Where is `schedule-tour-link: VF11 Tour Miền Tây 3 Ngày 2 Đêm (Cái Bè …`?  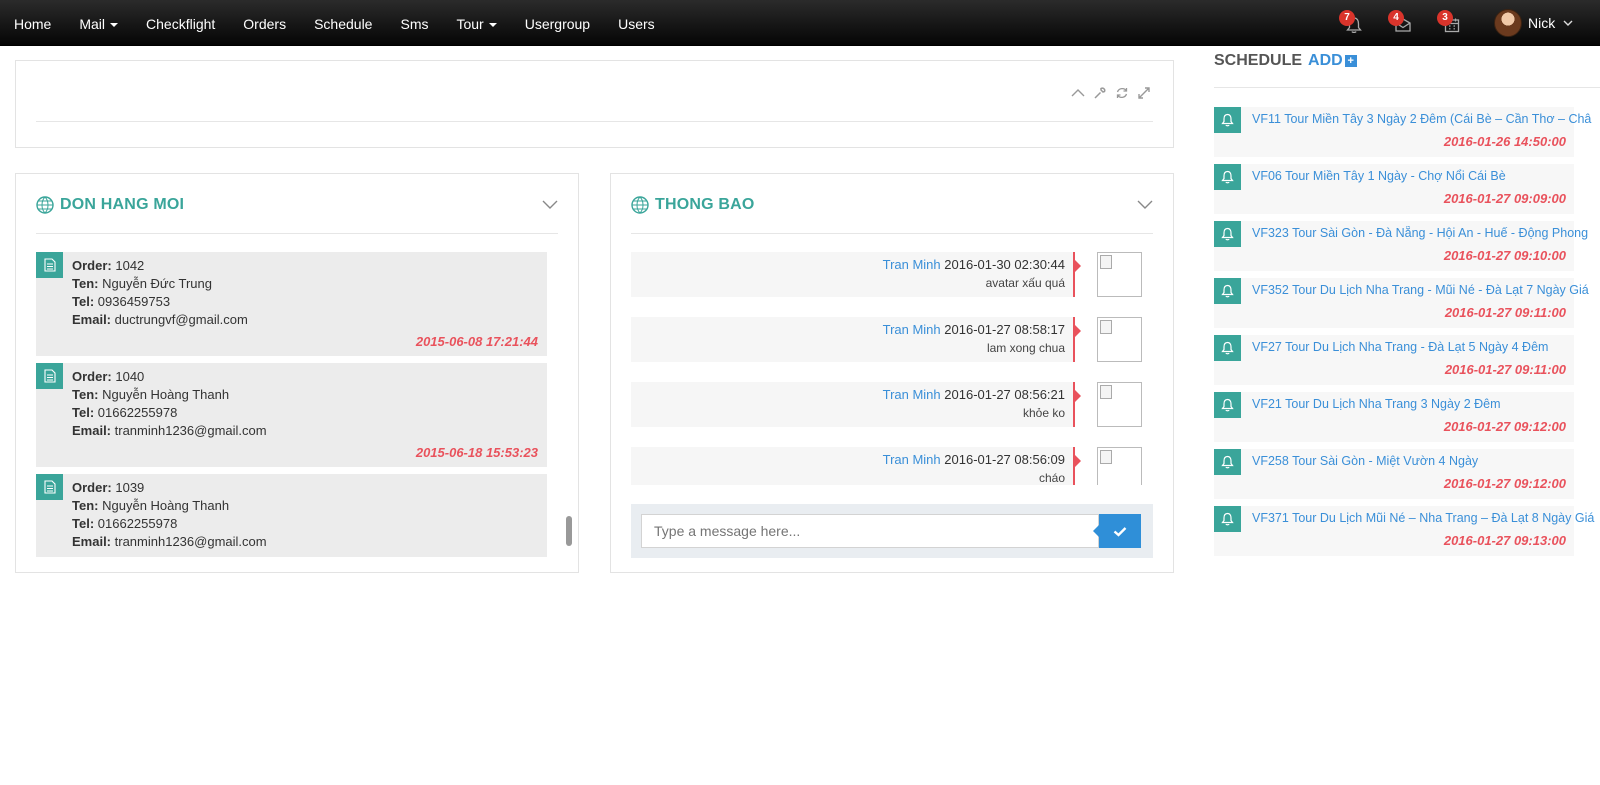
schedule-tour-link: VF11 Tour Miền Tây 3 Ngày 2 Đêm (Cái Bè … is located at coordinates (1426, 119).